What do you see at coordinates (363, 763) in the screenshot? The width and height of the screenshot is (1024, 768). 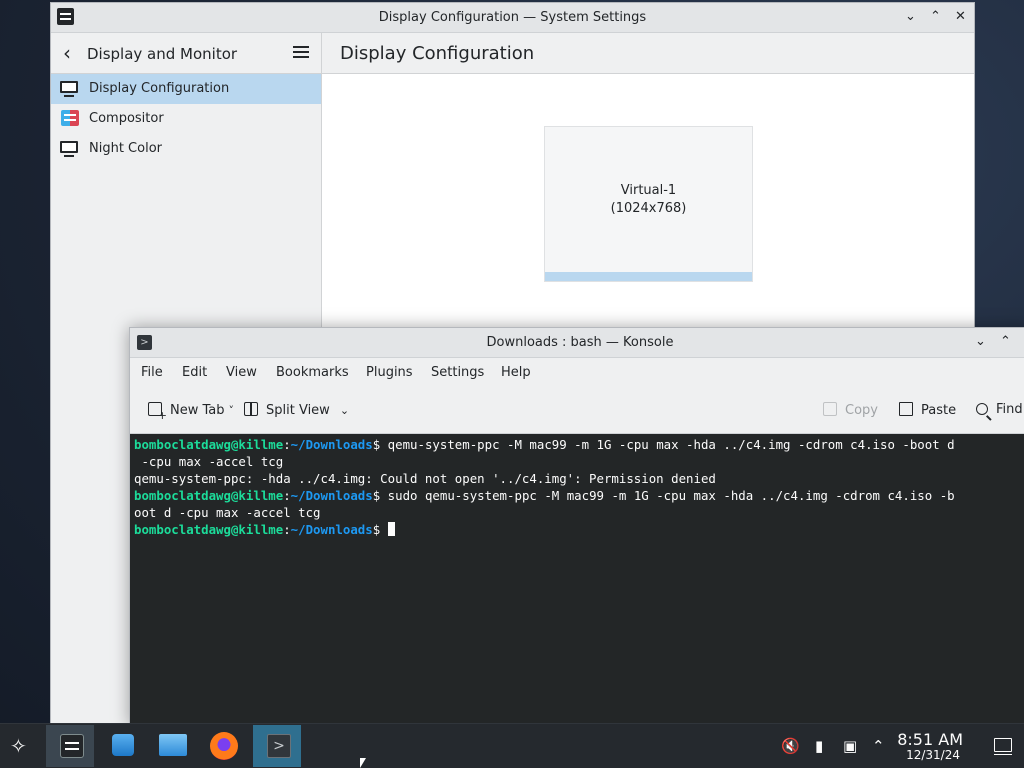 I see `mouse-pointer-icon` at bounding box center [363, 763].